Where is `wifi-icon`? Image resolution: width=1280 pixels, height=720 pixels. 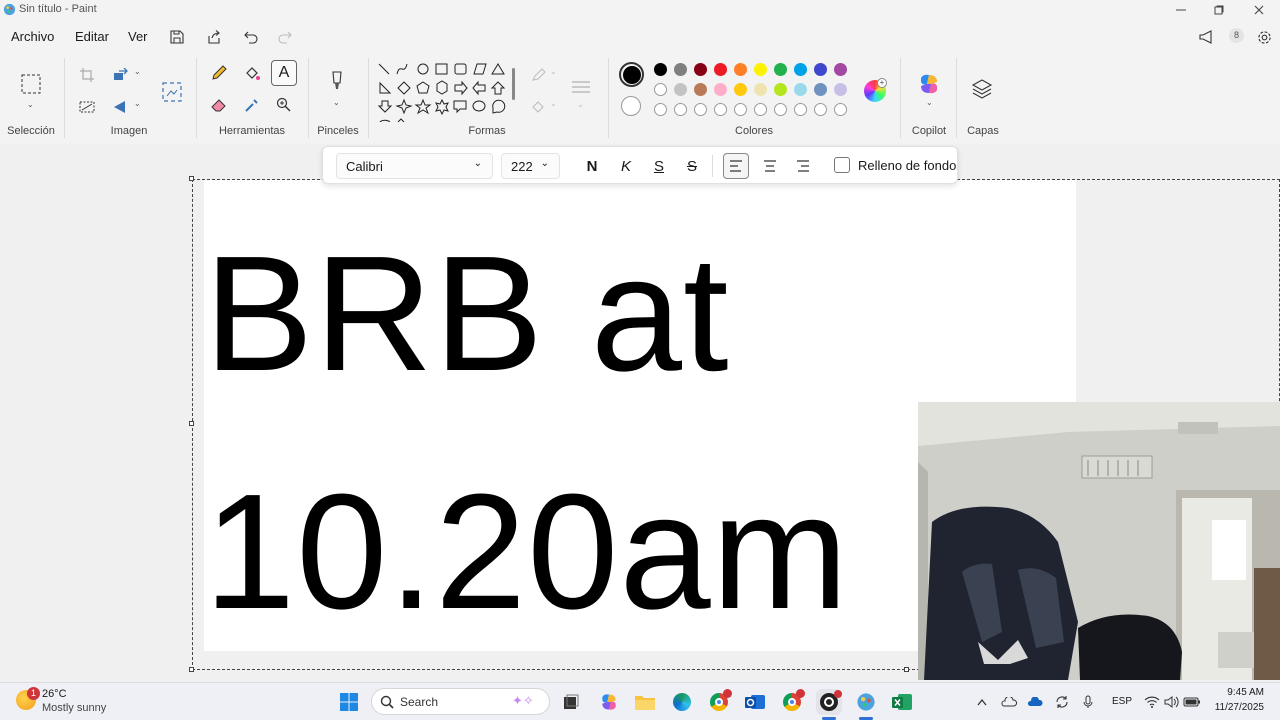 wifi-icon is located at coordinates (1152, 702).